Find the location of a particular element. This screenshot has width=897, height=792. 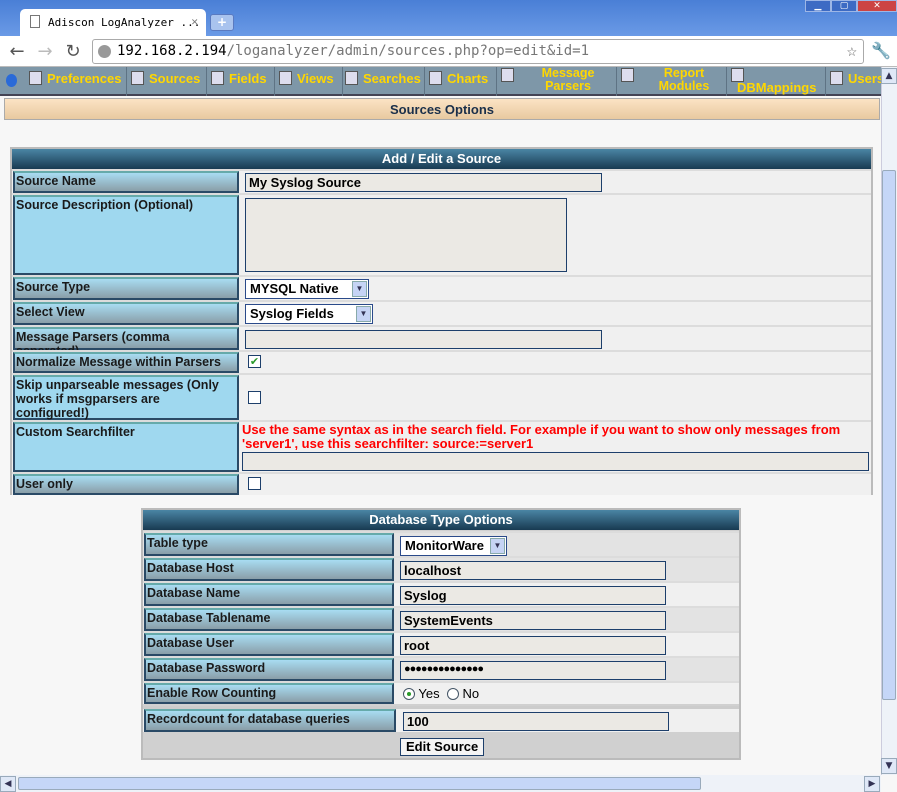

view-select: Syslog Fields ▼ is located at coordinates (309, 314).